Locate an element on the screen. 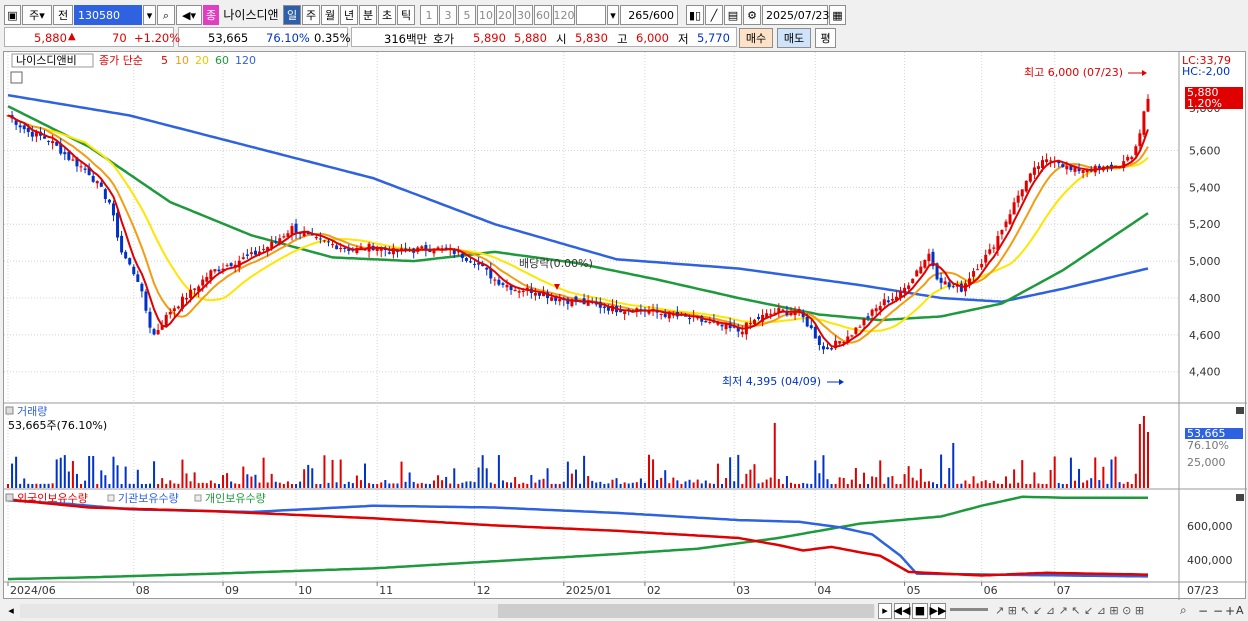  scroll-right-icon: ▸ is located at coordinates (885, 610).